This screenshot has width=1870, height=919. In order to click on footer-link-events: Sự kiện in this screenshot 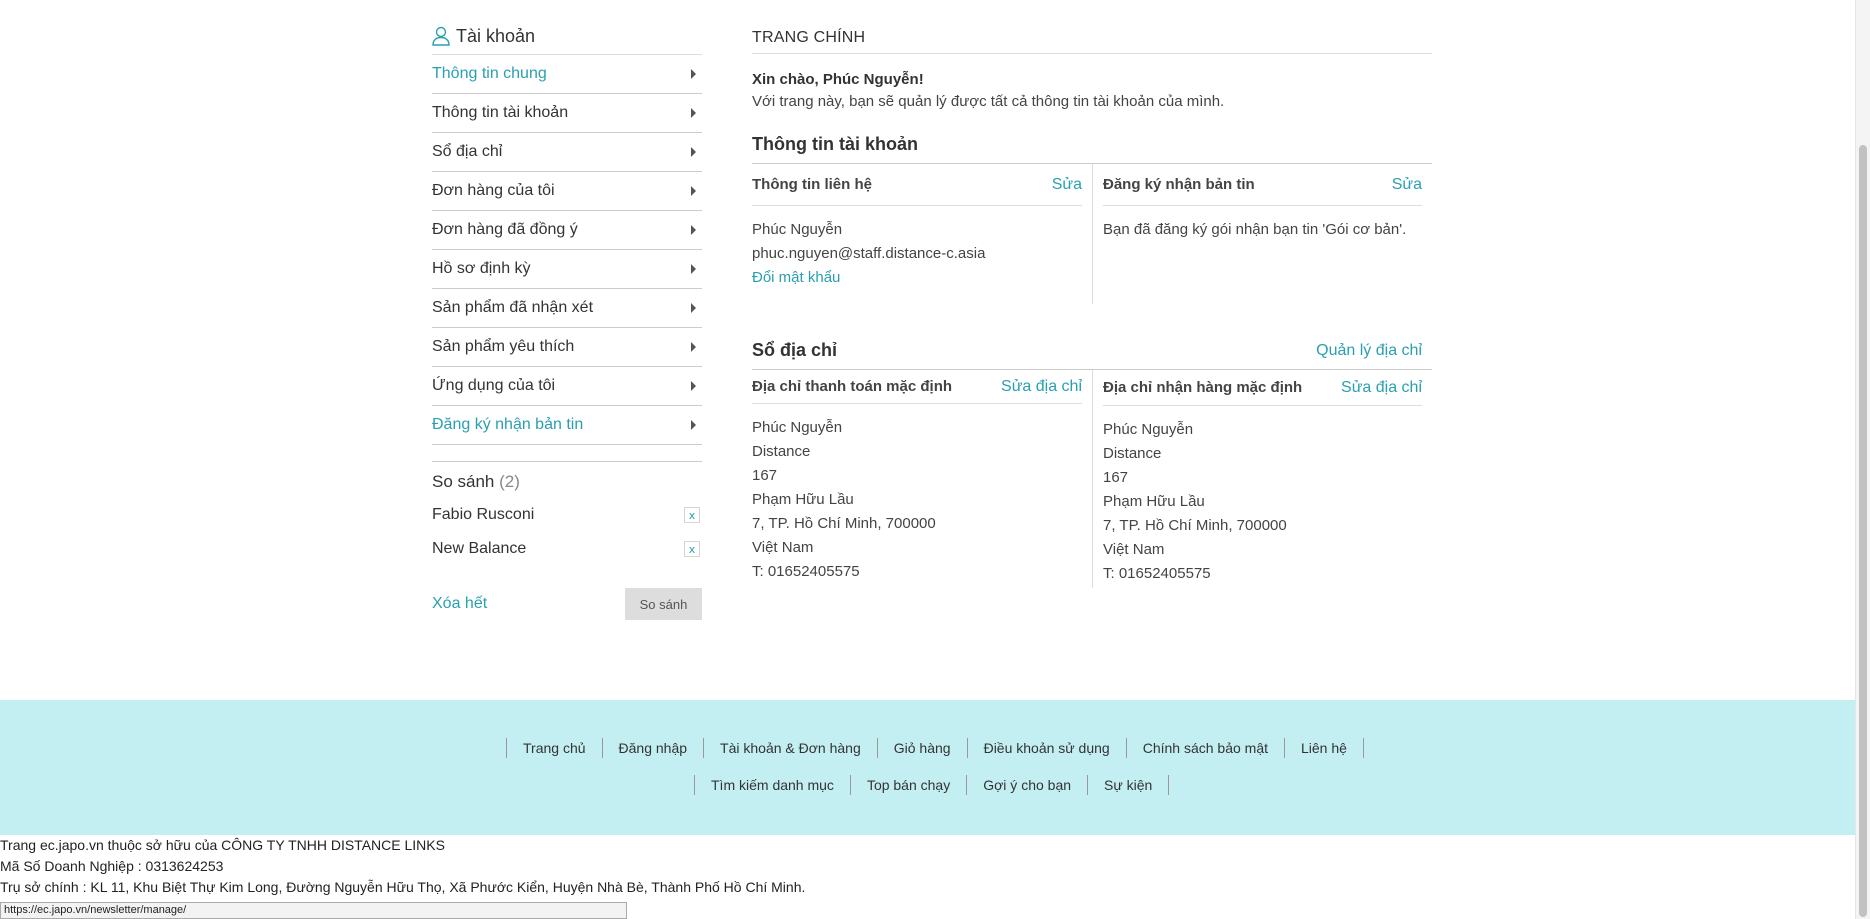, I will do `click(1128, 785)`.